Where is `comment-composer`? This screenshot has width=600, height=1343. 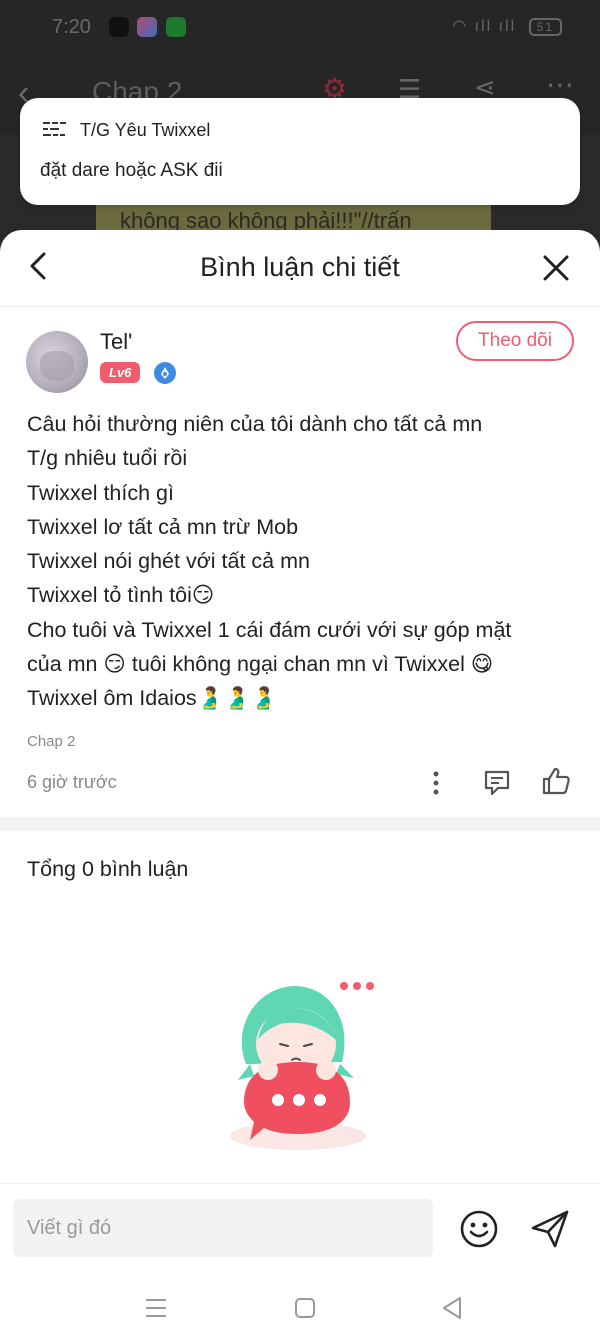
comment-composer is located at coordinates (300, 1228).